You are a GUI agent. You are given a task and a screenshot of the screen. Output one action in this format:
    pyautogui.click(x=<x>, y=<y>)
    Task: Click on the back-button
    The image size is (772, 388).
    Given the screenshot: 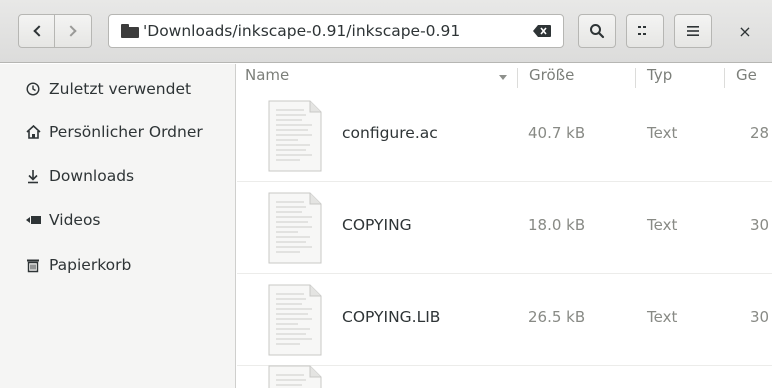 What is the action you would take?
    pyautogui.click(x=36, y=31)
    